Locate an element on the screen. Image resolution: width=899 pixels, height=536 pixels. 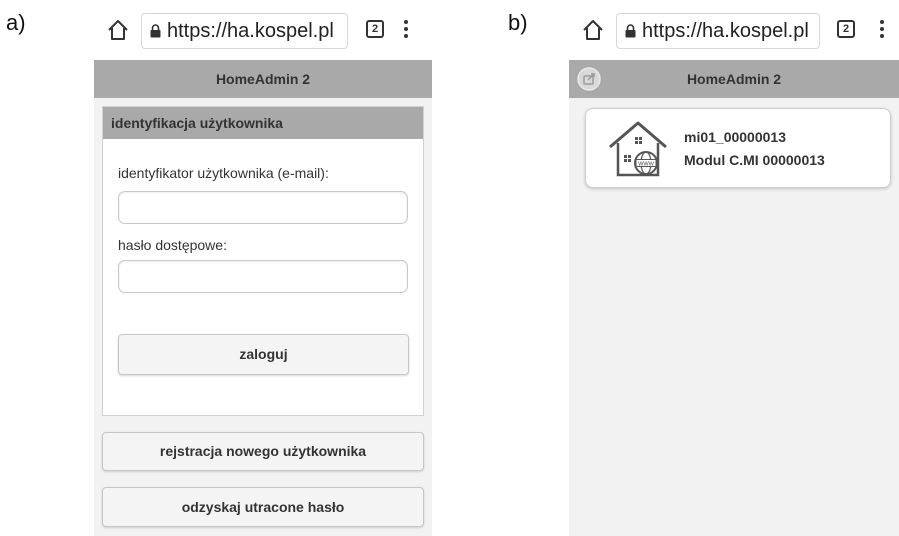
password-label: hasło dostępowe: is located at coordinates (172, 245).